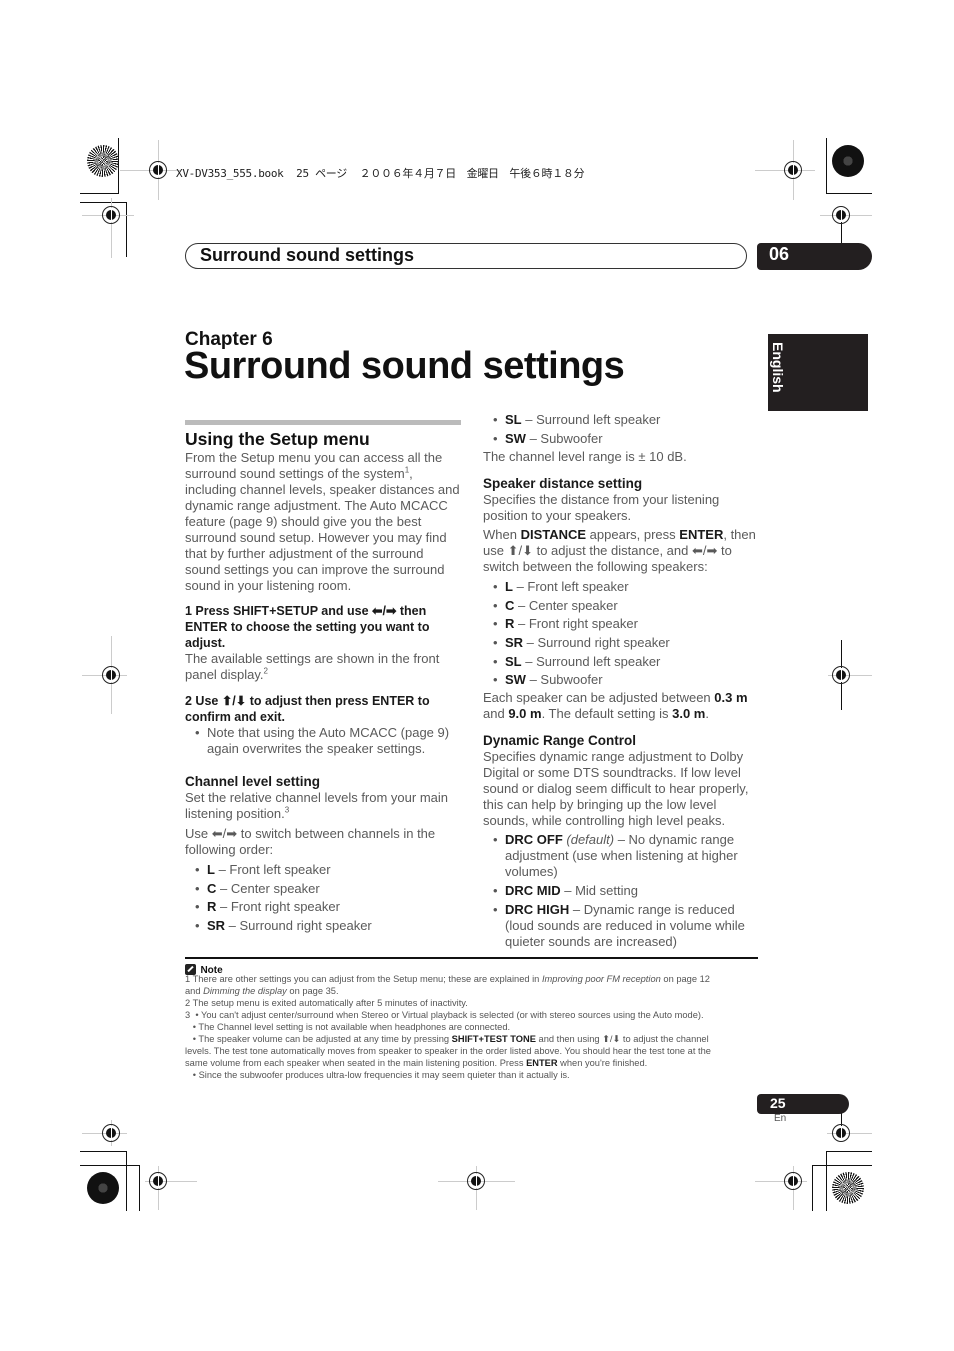  I want to click on language-tab: English, so click(818, 372).